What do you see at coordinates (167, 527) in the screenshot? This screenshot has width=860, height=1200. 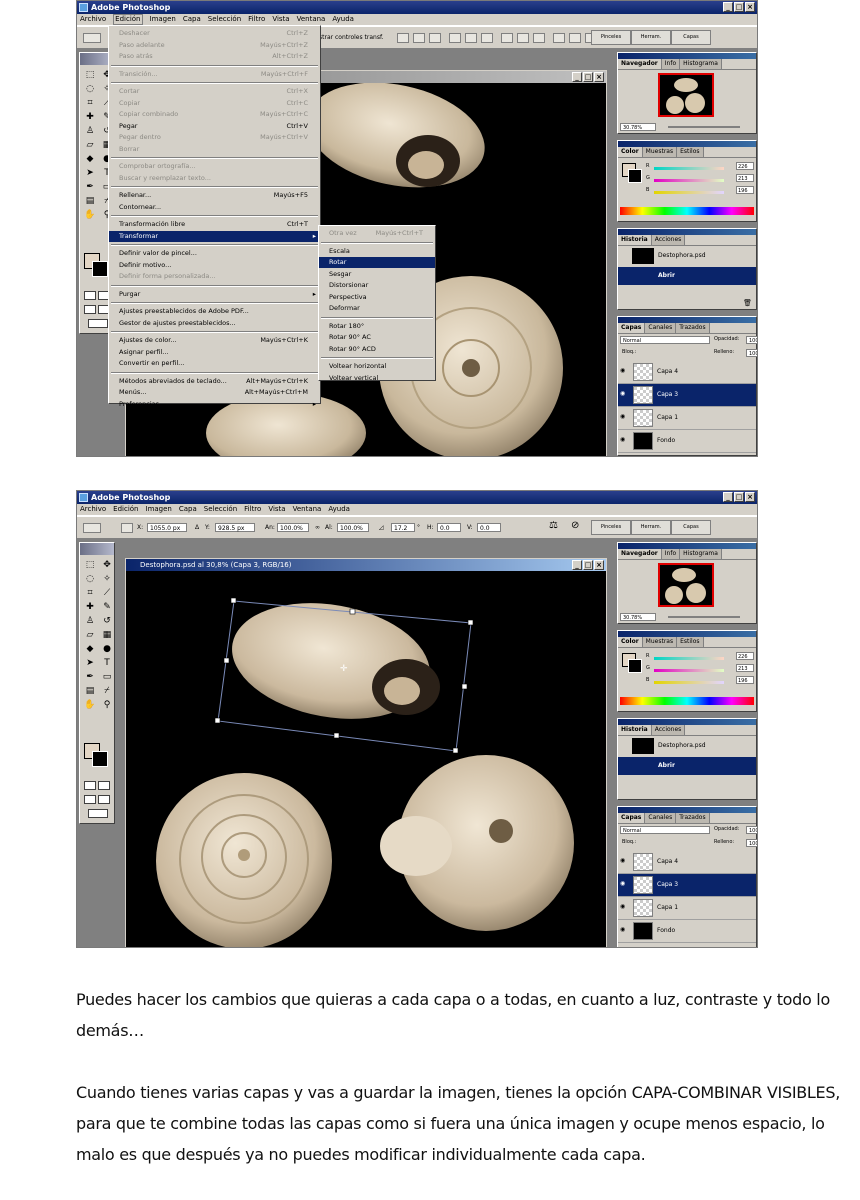 I see `x-position-field: 1055.0 px` at bounding box center [167, 527].